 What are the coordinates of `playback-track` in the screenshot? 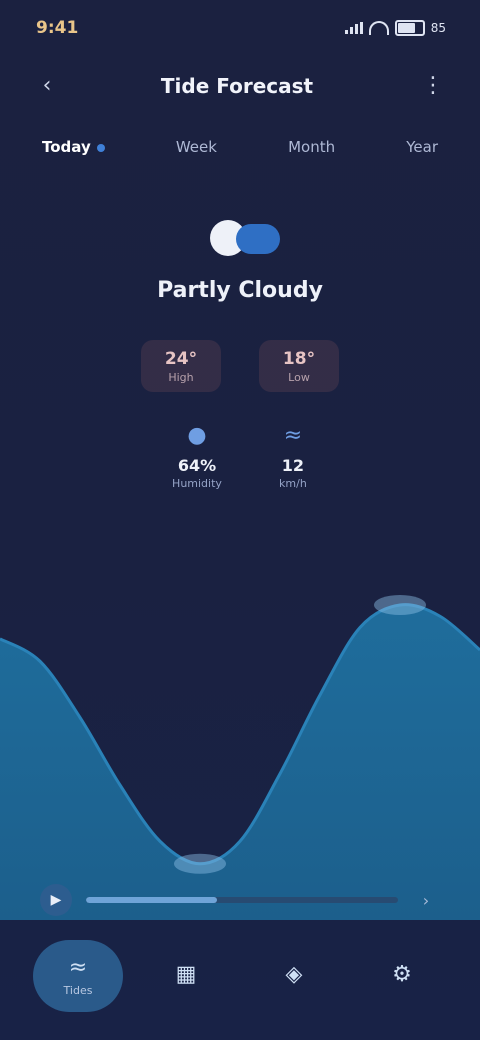 It's located at (242, 900).